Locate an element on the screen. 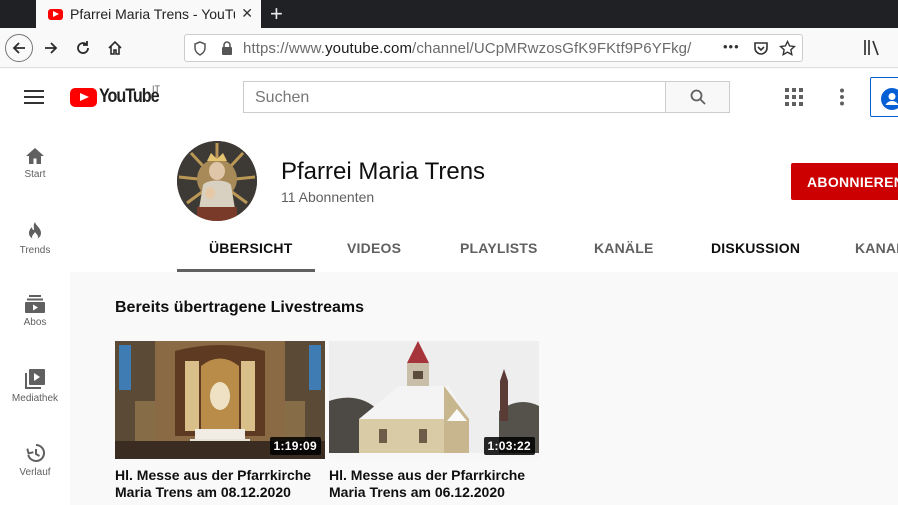  forward-button is located at coordinates (51, 48).